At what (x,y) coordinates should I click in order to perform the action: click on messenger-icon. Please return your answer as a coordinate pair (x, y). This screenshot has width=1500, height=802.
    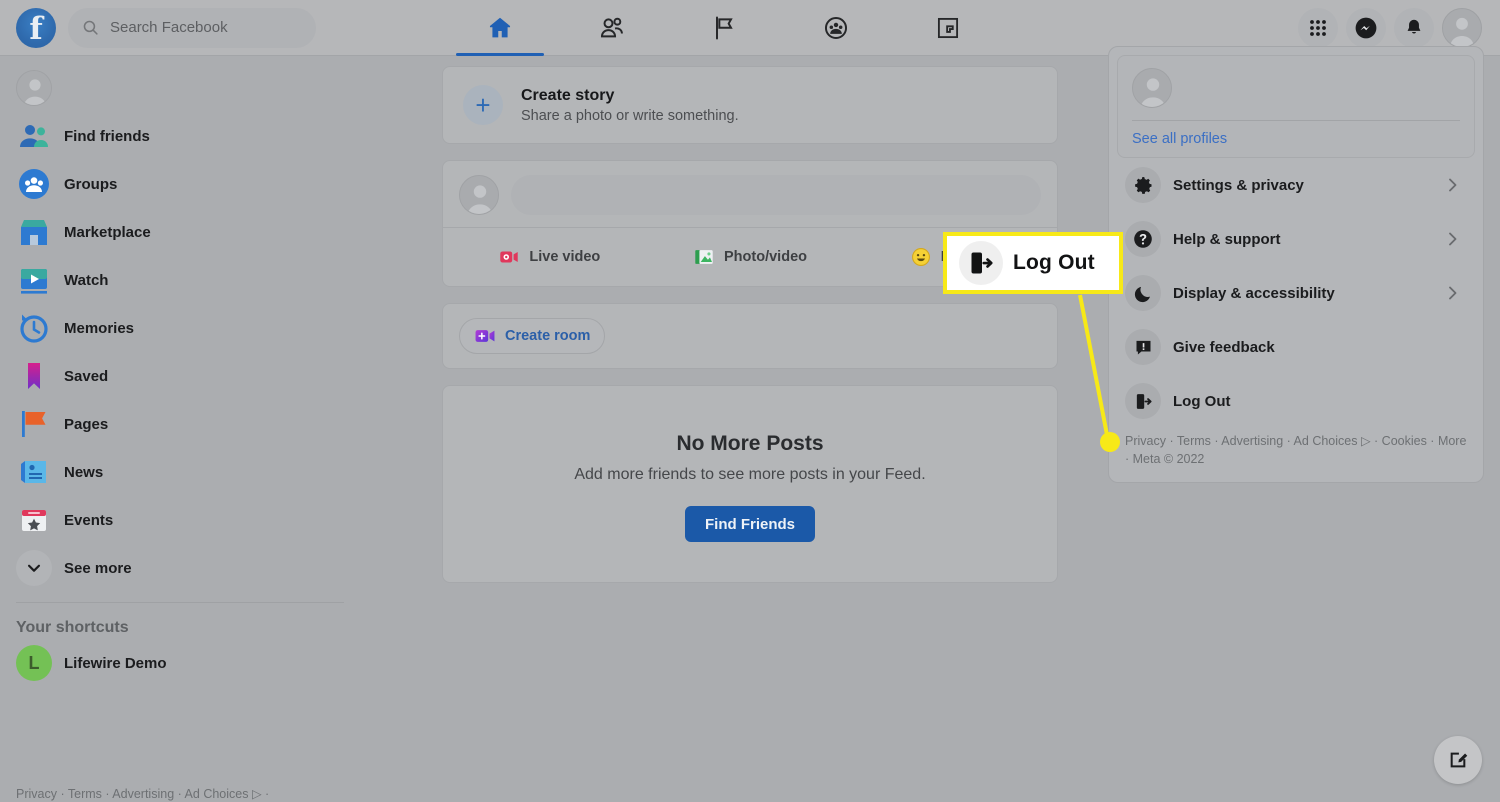
    Looking at the image, I should click on (1366, 28).